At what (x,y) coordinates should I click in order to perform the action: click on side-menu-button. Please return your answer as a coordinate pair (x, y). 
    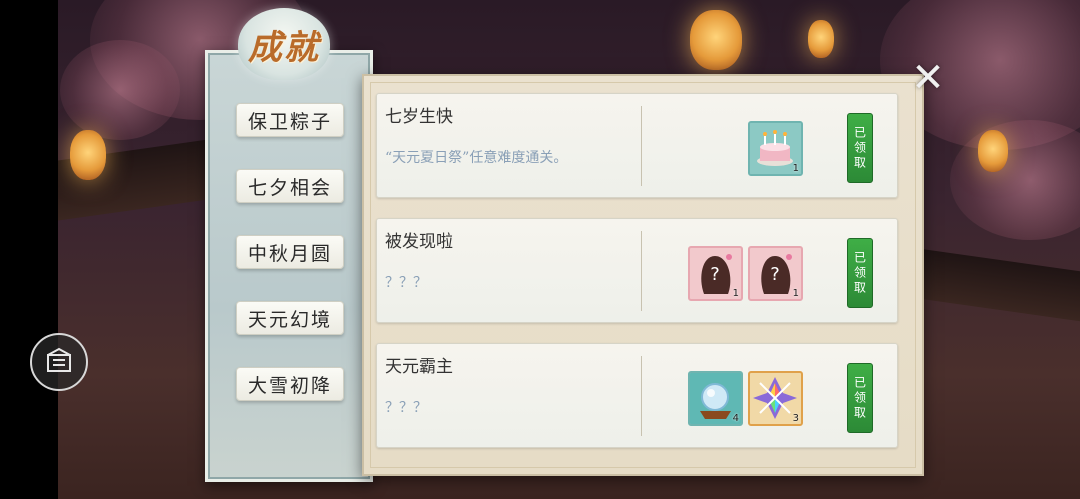
    Looking at the image, I should click on (59, 362).